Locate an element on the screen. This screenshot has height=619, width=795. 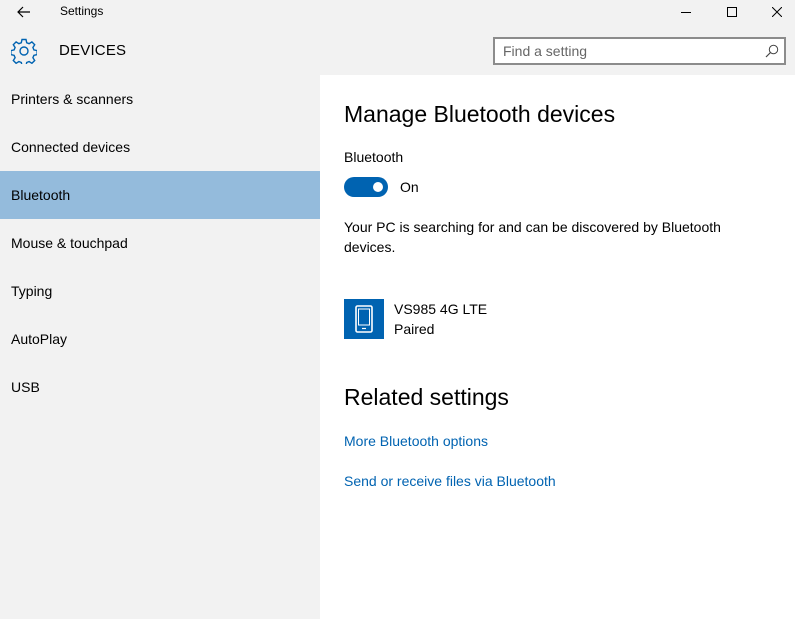
device-item: VS985 4G LTE Paired is located at coordinates (494, 319).